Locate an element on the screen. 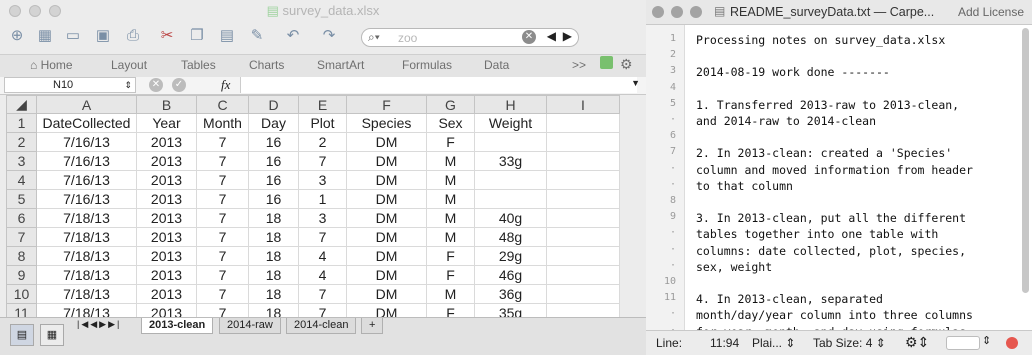 The image size is (1032, 355). cell: 40g is located at coordinates (510, 218).